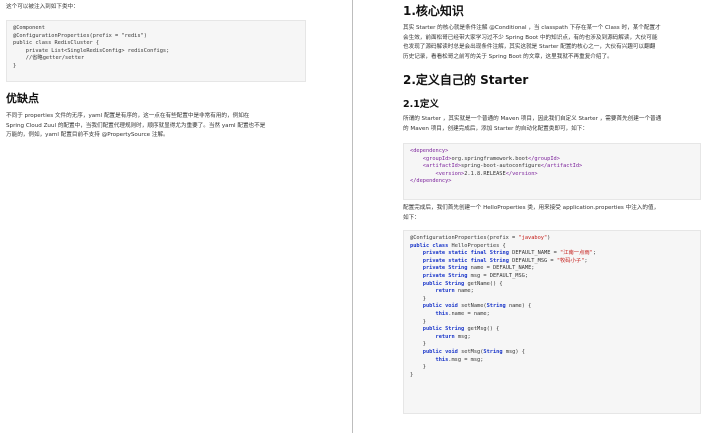 Image resolution: width=720 pixels, height=433 pixels. I want to click on code-line: this.name = name;, so click(462, 313).